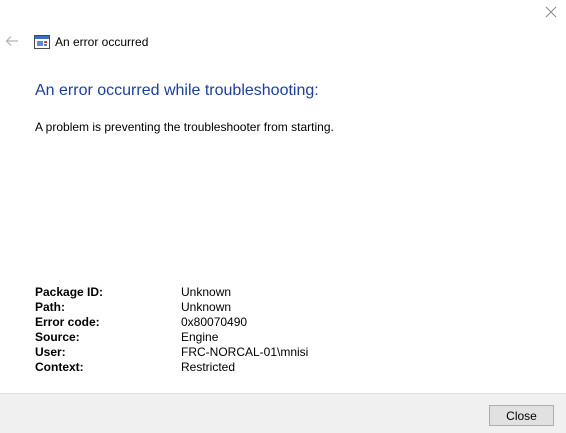 This screenshot has width=566, height=433. I want to click on detail-label: Context:, so click(59, 367).